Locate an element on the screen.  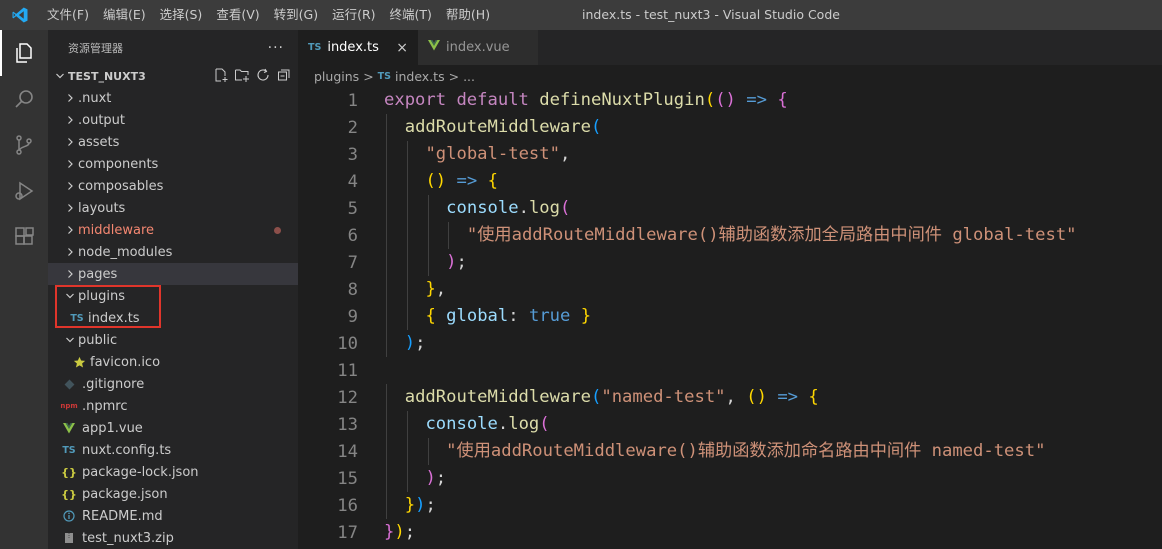
menu-selection: 选择(S) is located at coordinates (181, 15).